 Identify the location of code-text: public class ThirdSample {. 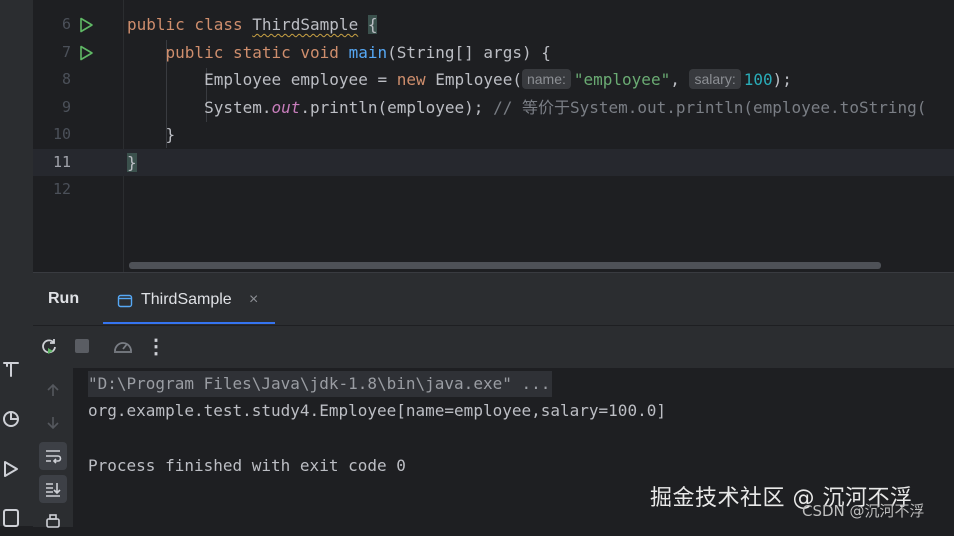
(252, 24).